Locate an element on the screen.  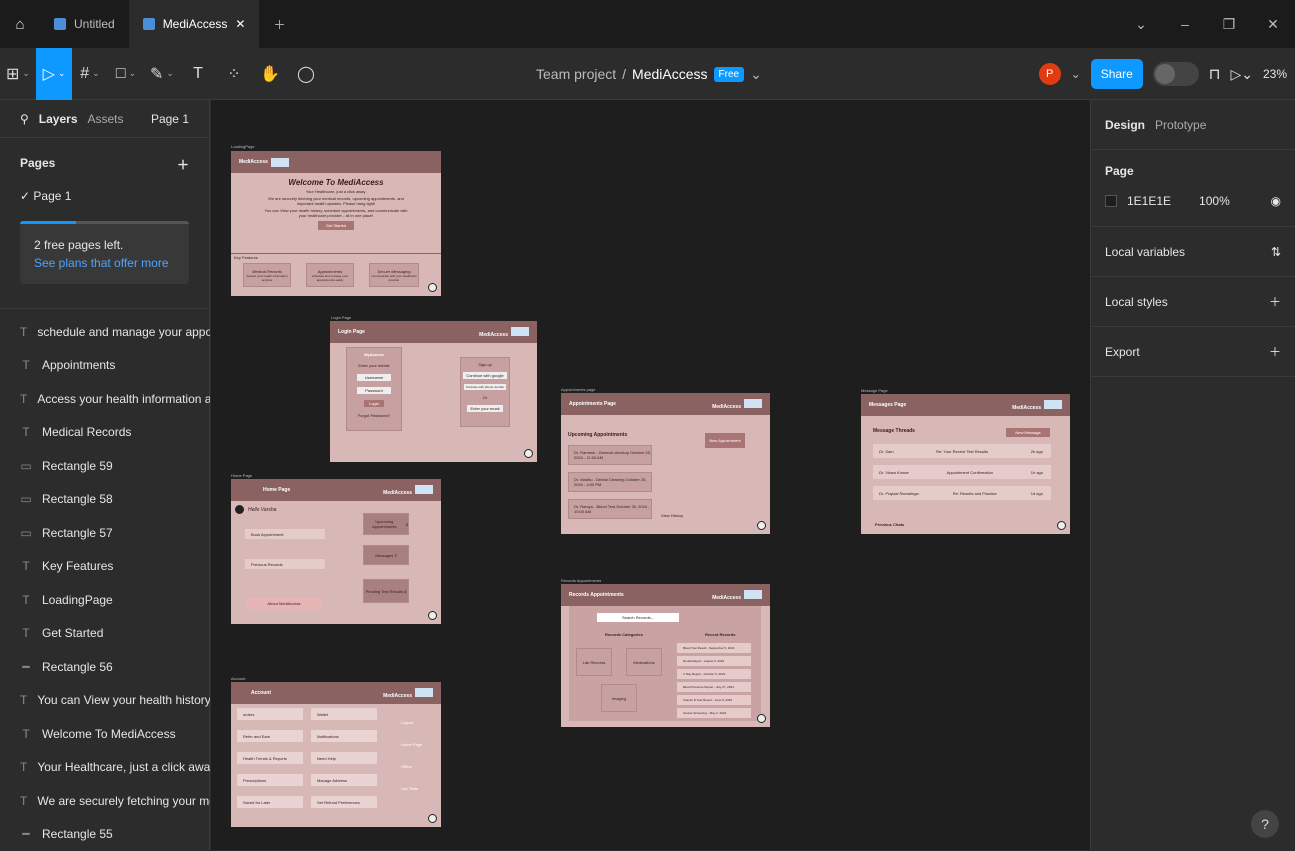
account-menu-item: Notifications is located at coordinates (344, 736).